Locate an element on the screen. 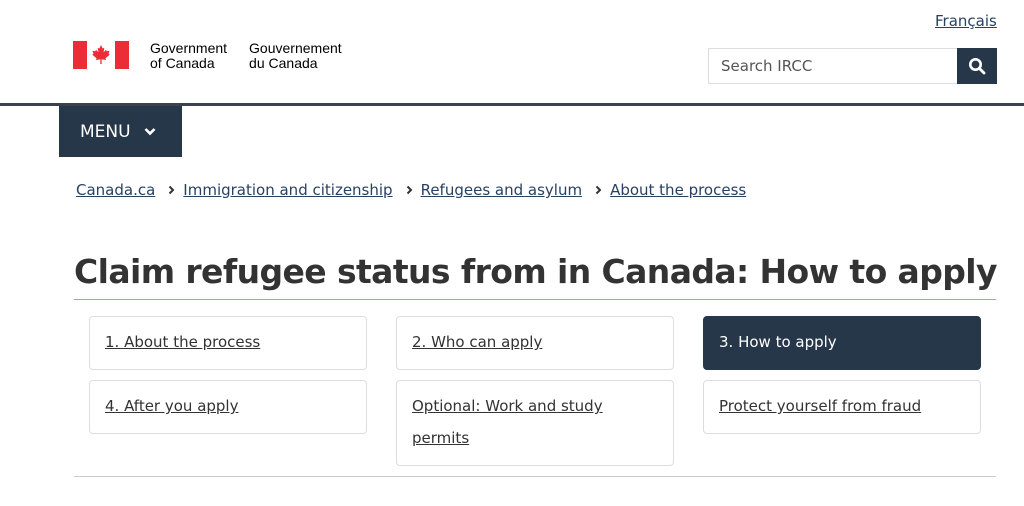  section-divider is located at coordinates (535, 476).